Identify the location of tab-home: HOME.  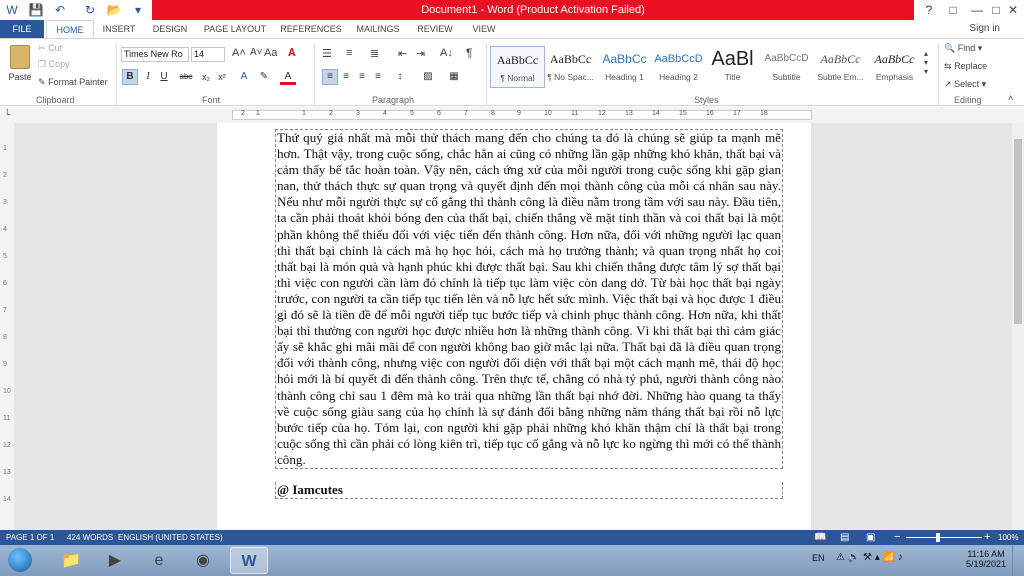
(70, 29).